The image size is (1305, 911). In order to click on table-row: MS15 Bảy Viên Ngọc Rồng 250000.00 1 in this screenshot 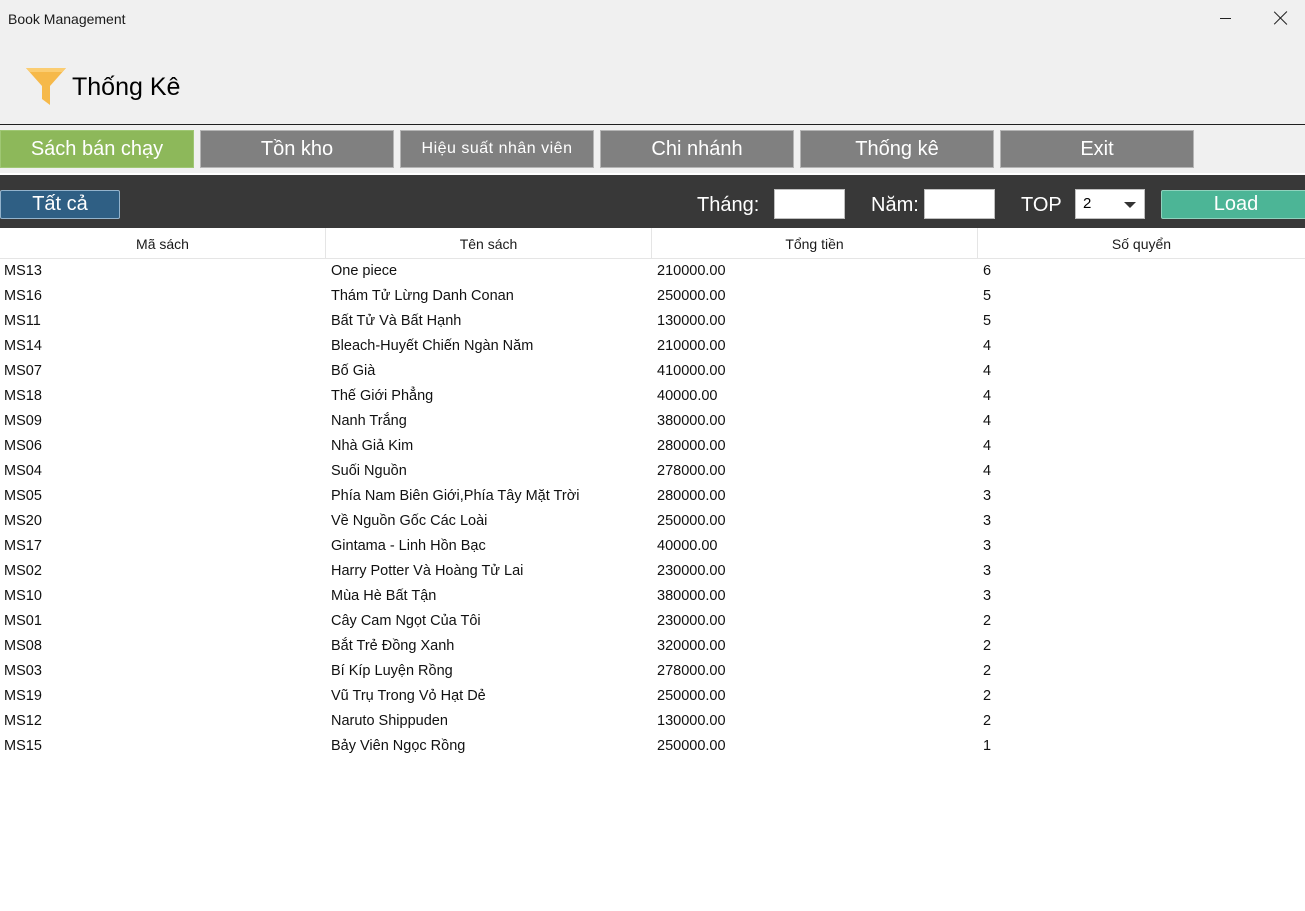, I will do `click(652, 746)`.